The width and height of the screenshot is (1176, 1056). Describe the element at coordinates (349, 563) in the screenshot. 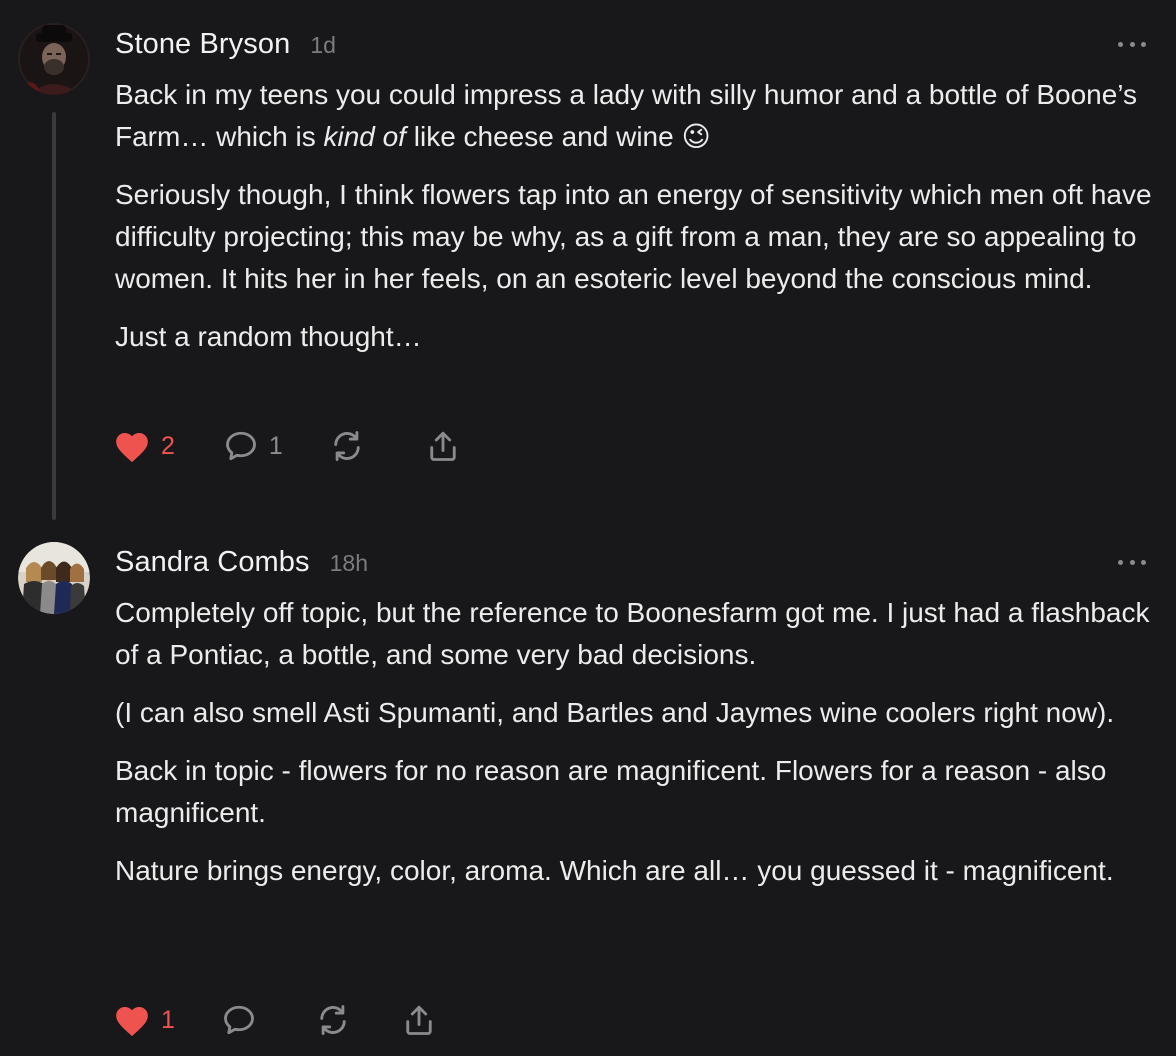

I see `timestamp: 18h` at that location.